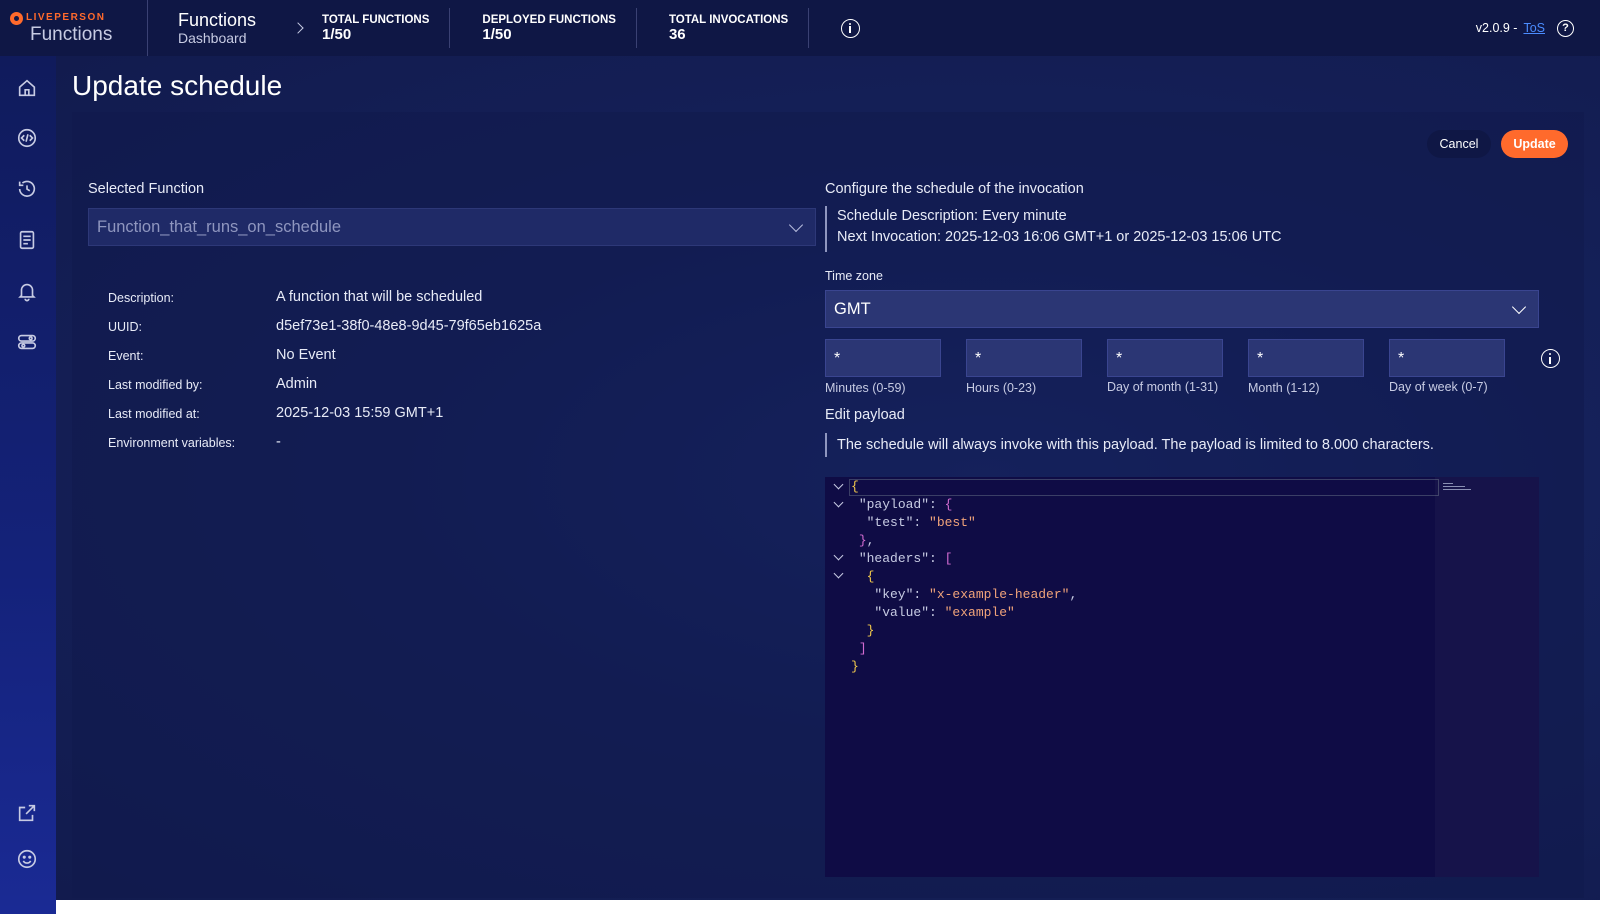 This screenshot has height=914, width=1600. I want to click on schedule-description-text: Schedule Description: Every minute, so click(952, 216).